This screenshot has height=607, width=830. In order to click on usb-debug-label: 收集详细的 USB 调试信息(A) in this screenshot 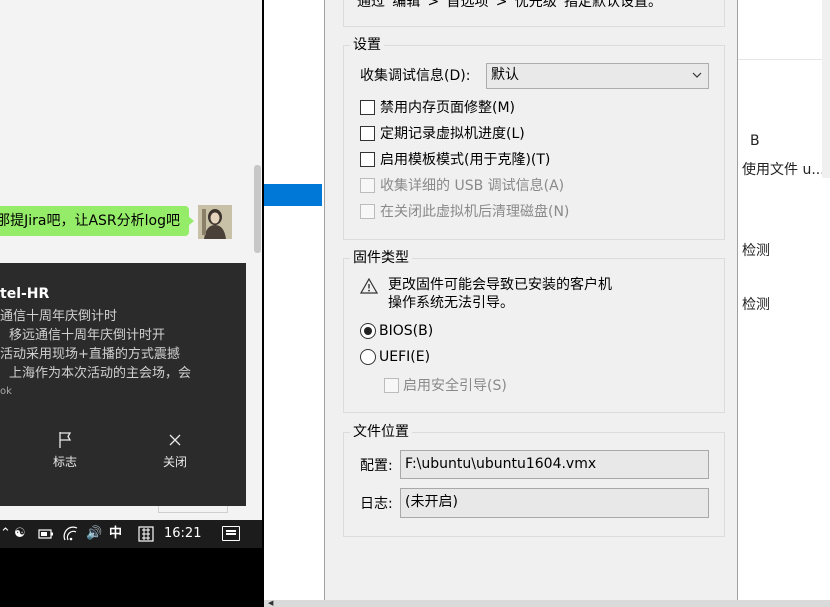, I will do `click(472, 186)`.